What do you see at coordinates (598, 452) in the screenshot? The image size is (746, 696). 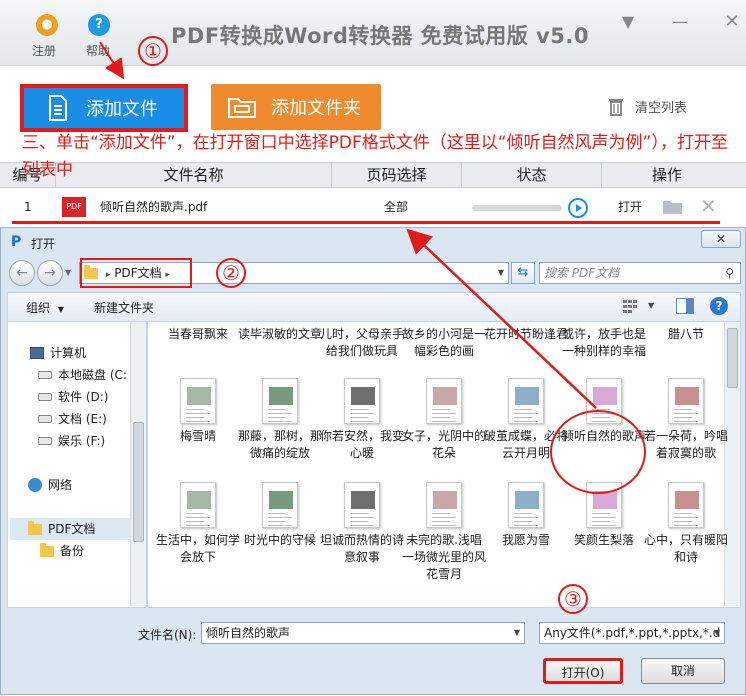 I see `file-highlight-circle` at bounding box center [598, 452].